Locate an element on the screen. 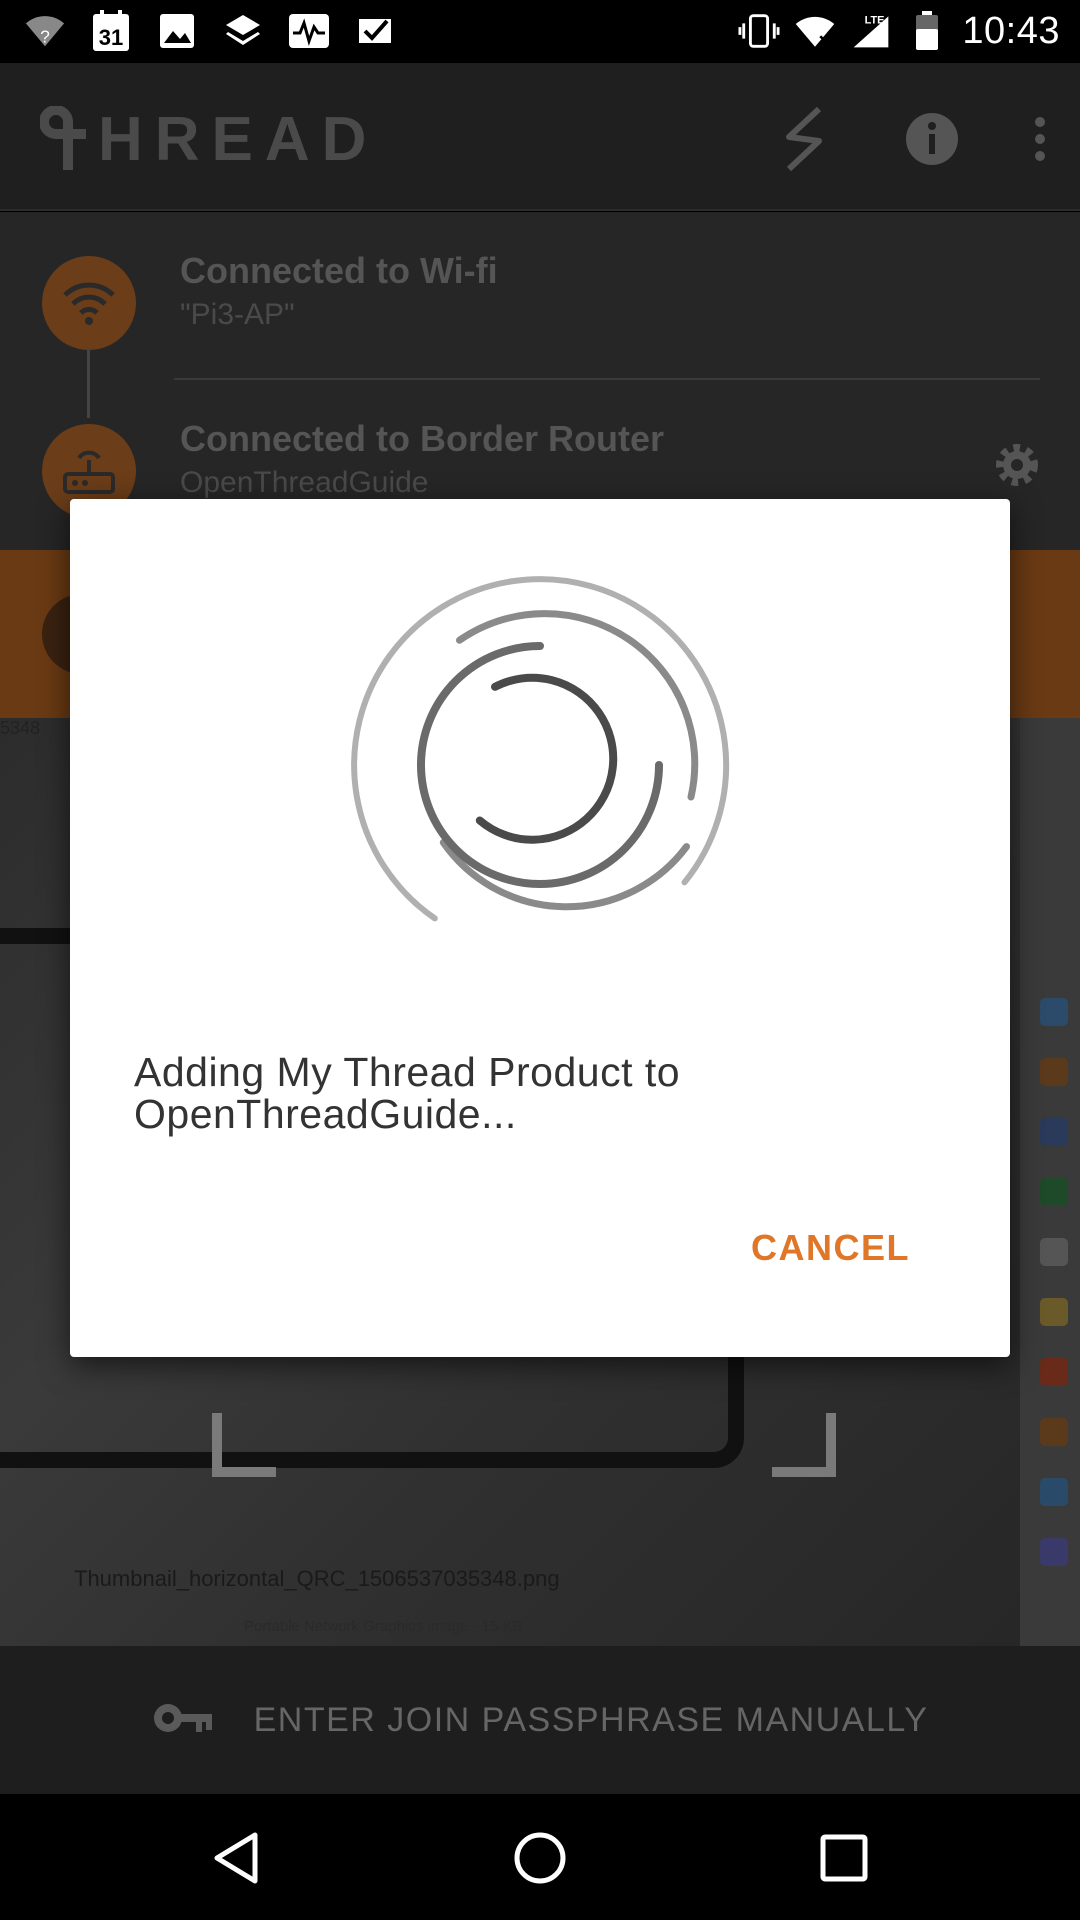 The image size is (1080, 1920). enter-passphrase-button: ENTER JOIN PASSPHRASE MANUALLY is located at coordinates (540, 1720).